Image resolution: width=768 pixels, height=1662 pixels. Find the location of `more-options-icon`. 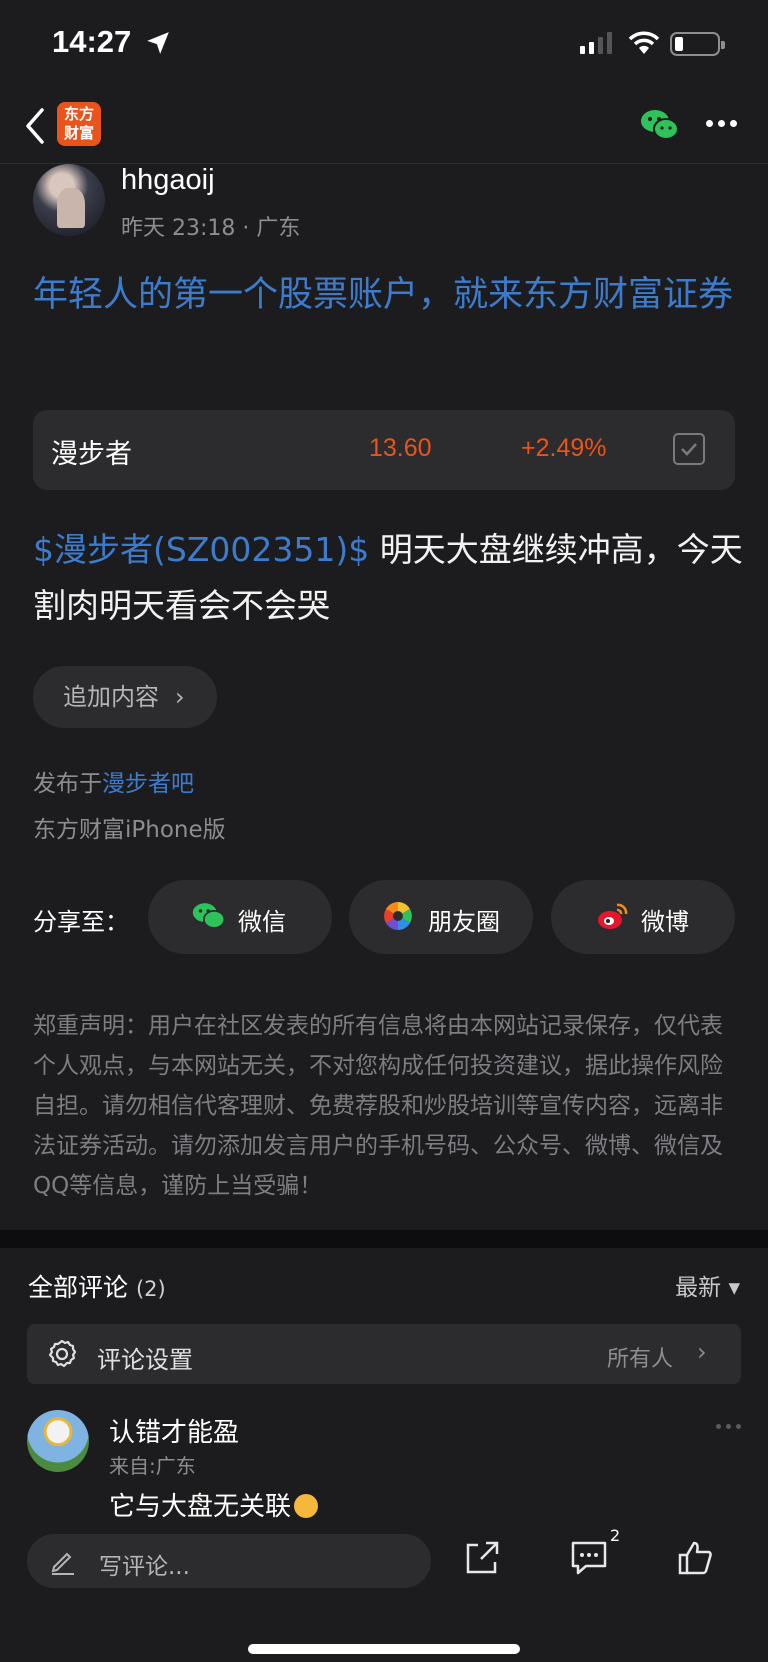

more-options-icon is located at coordinates (721, 123).